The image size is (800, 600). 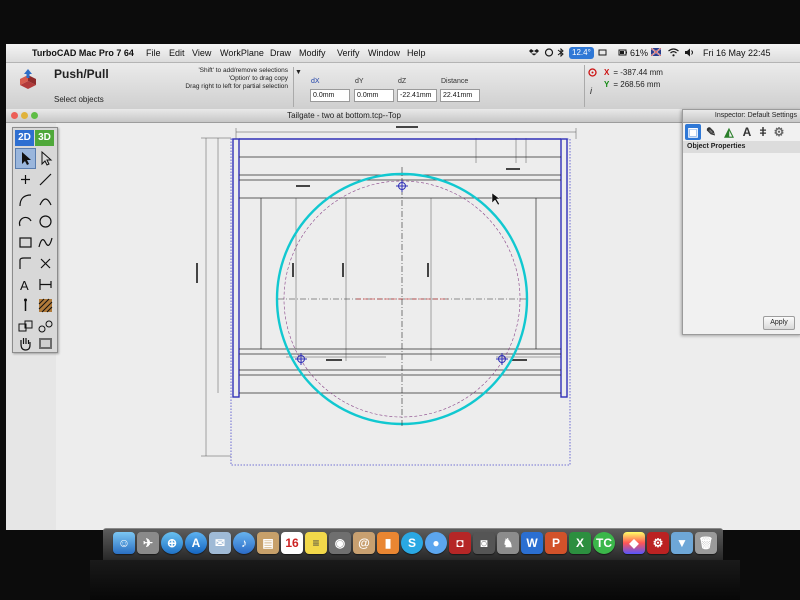 What do you see at coordinates (384, 53) in the screenshot?
I see `menu-window: Window` at bounding box center [384, 53].